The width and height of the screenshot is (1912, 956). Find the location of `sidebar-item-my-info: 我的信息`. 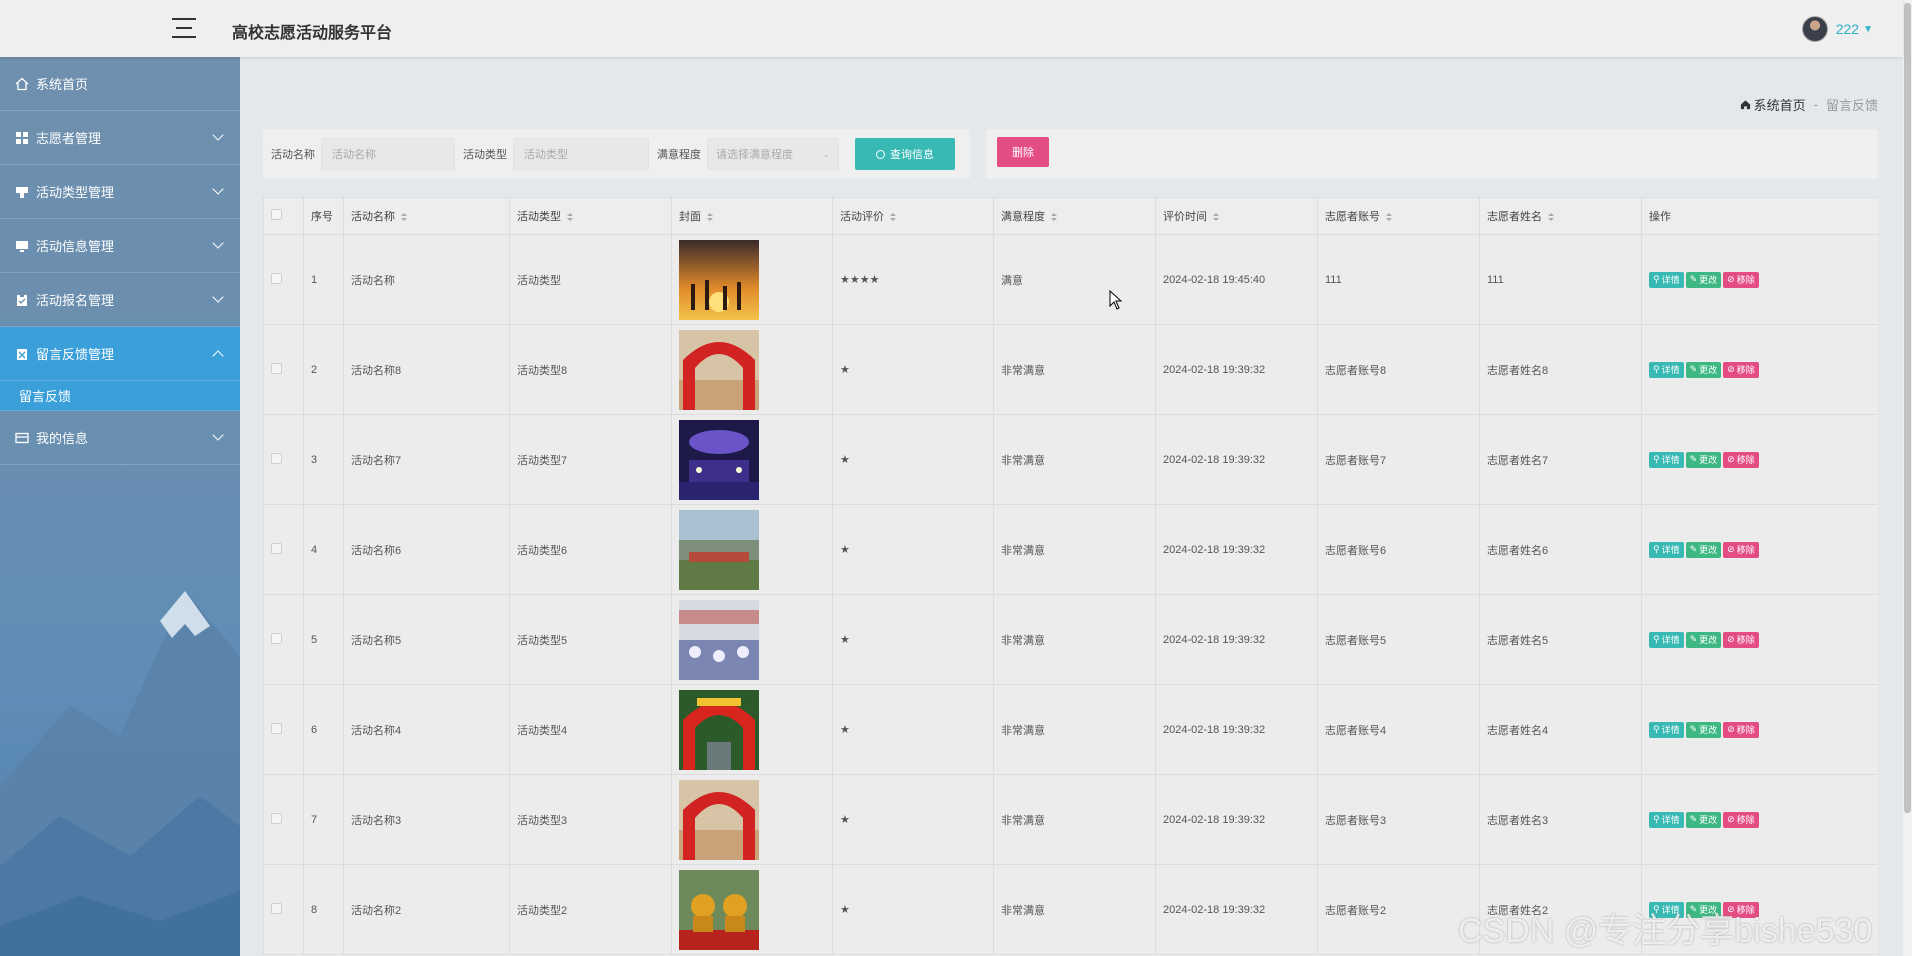

sidebar-item-my-info: 我的信息 is located at coordinates (120, 438).